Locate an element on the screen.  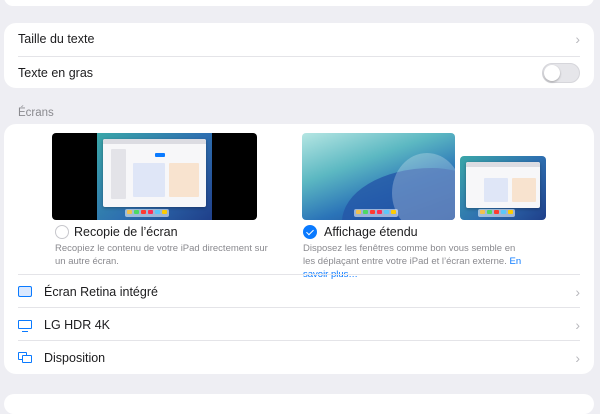
arrangement-icon is located at coordinates (25, 357).